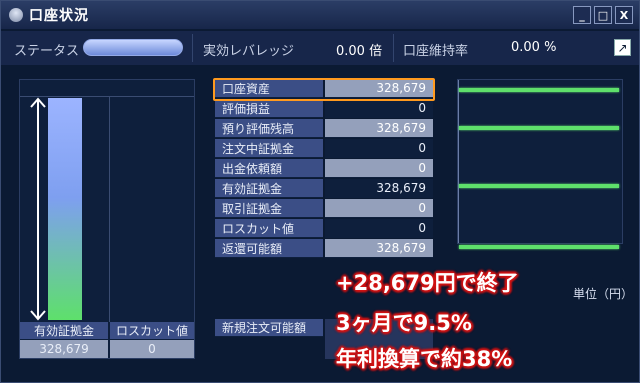 This screenshot has width=640, height=383. What do you see at coordinates (16, 15) in the screenshot?
I see `app-icon` at bounding box center [16, 15].